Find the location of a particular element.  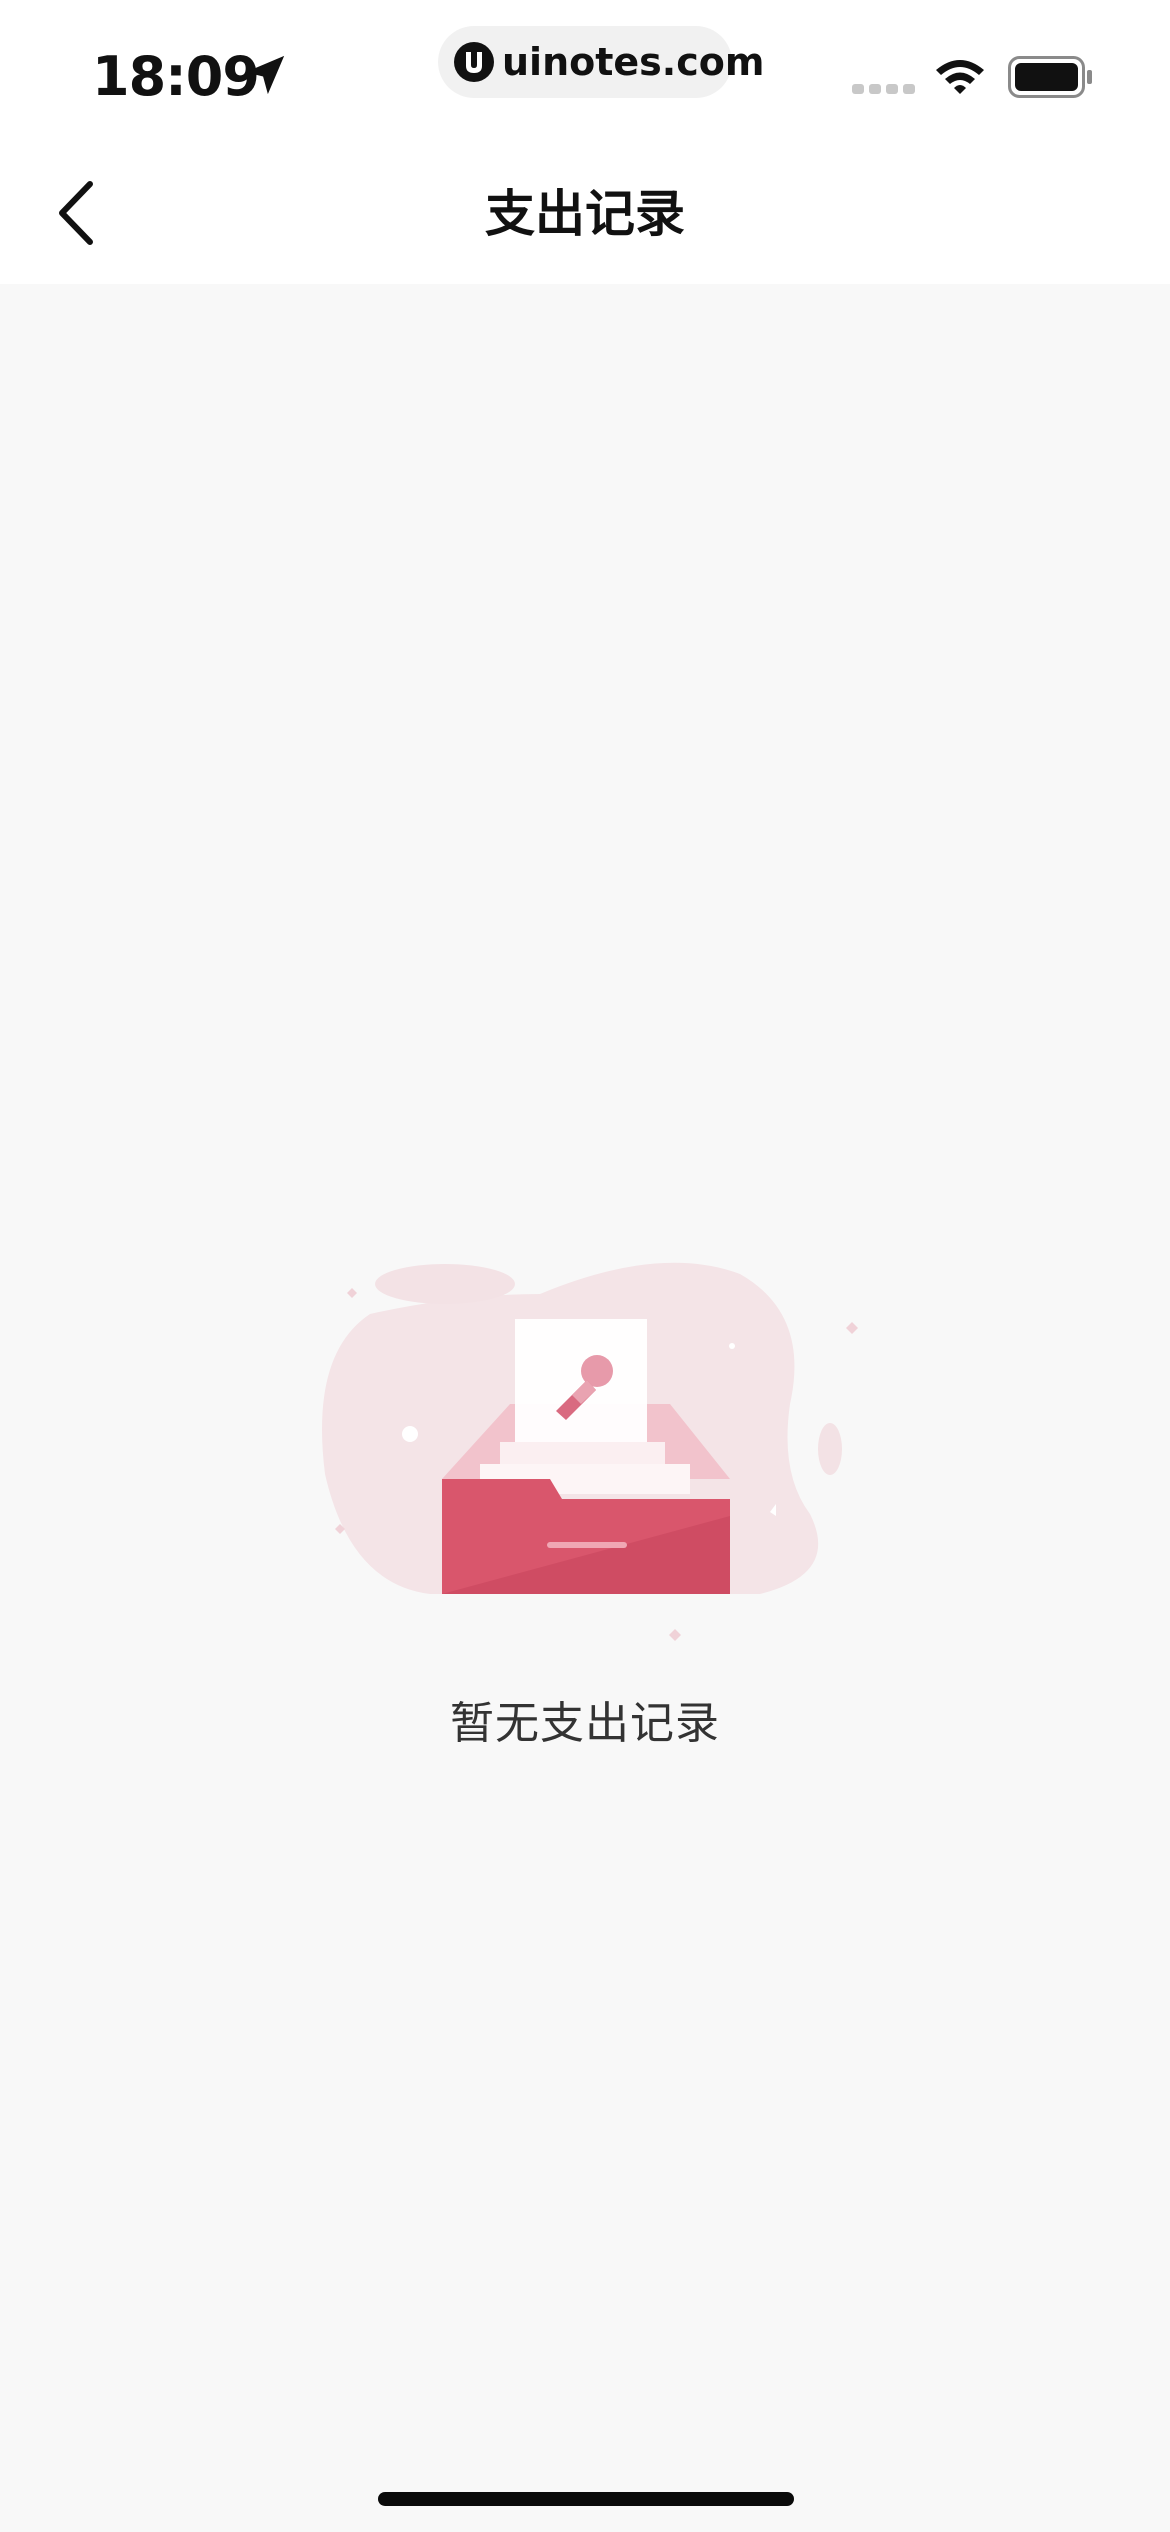

page-title: 支出记录 is located at coordinates (585, 214).